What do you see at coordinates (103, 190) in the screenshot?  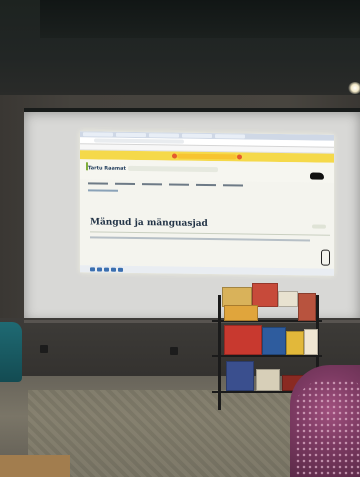 I see `breadcrumb-item` at bounding box center [103, 190].